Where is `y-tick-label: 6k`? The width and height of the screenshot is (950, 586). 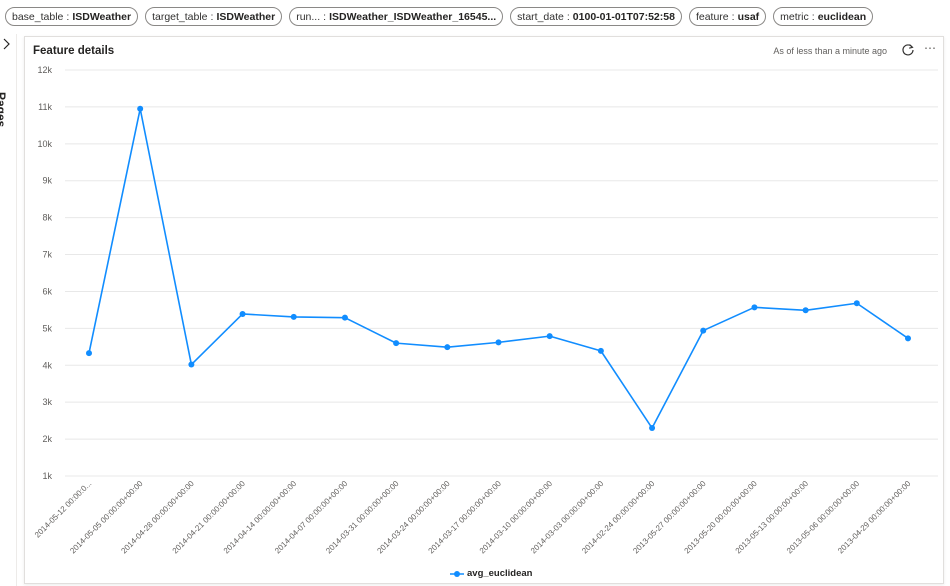 y-tick-label: 6k is located at coordinates (47, 291).